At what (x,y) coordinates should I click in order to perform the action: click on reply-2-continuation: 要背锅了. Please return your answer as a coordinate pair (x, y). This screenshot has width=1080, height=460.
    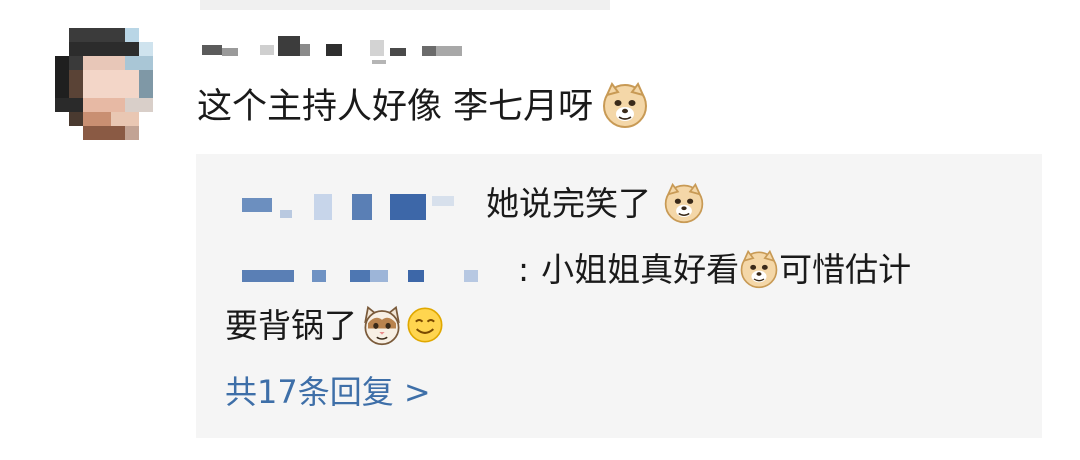
    Looking at the image, I should click on (335, 326).